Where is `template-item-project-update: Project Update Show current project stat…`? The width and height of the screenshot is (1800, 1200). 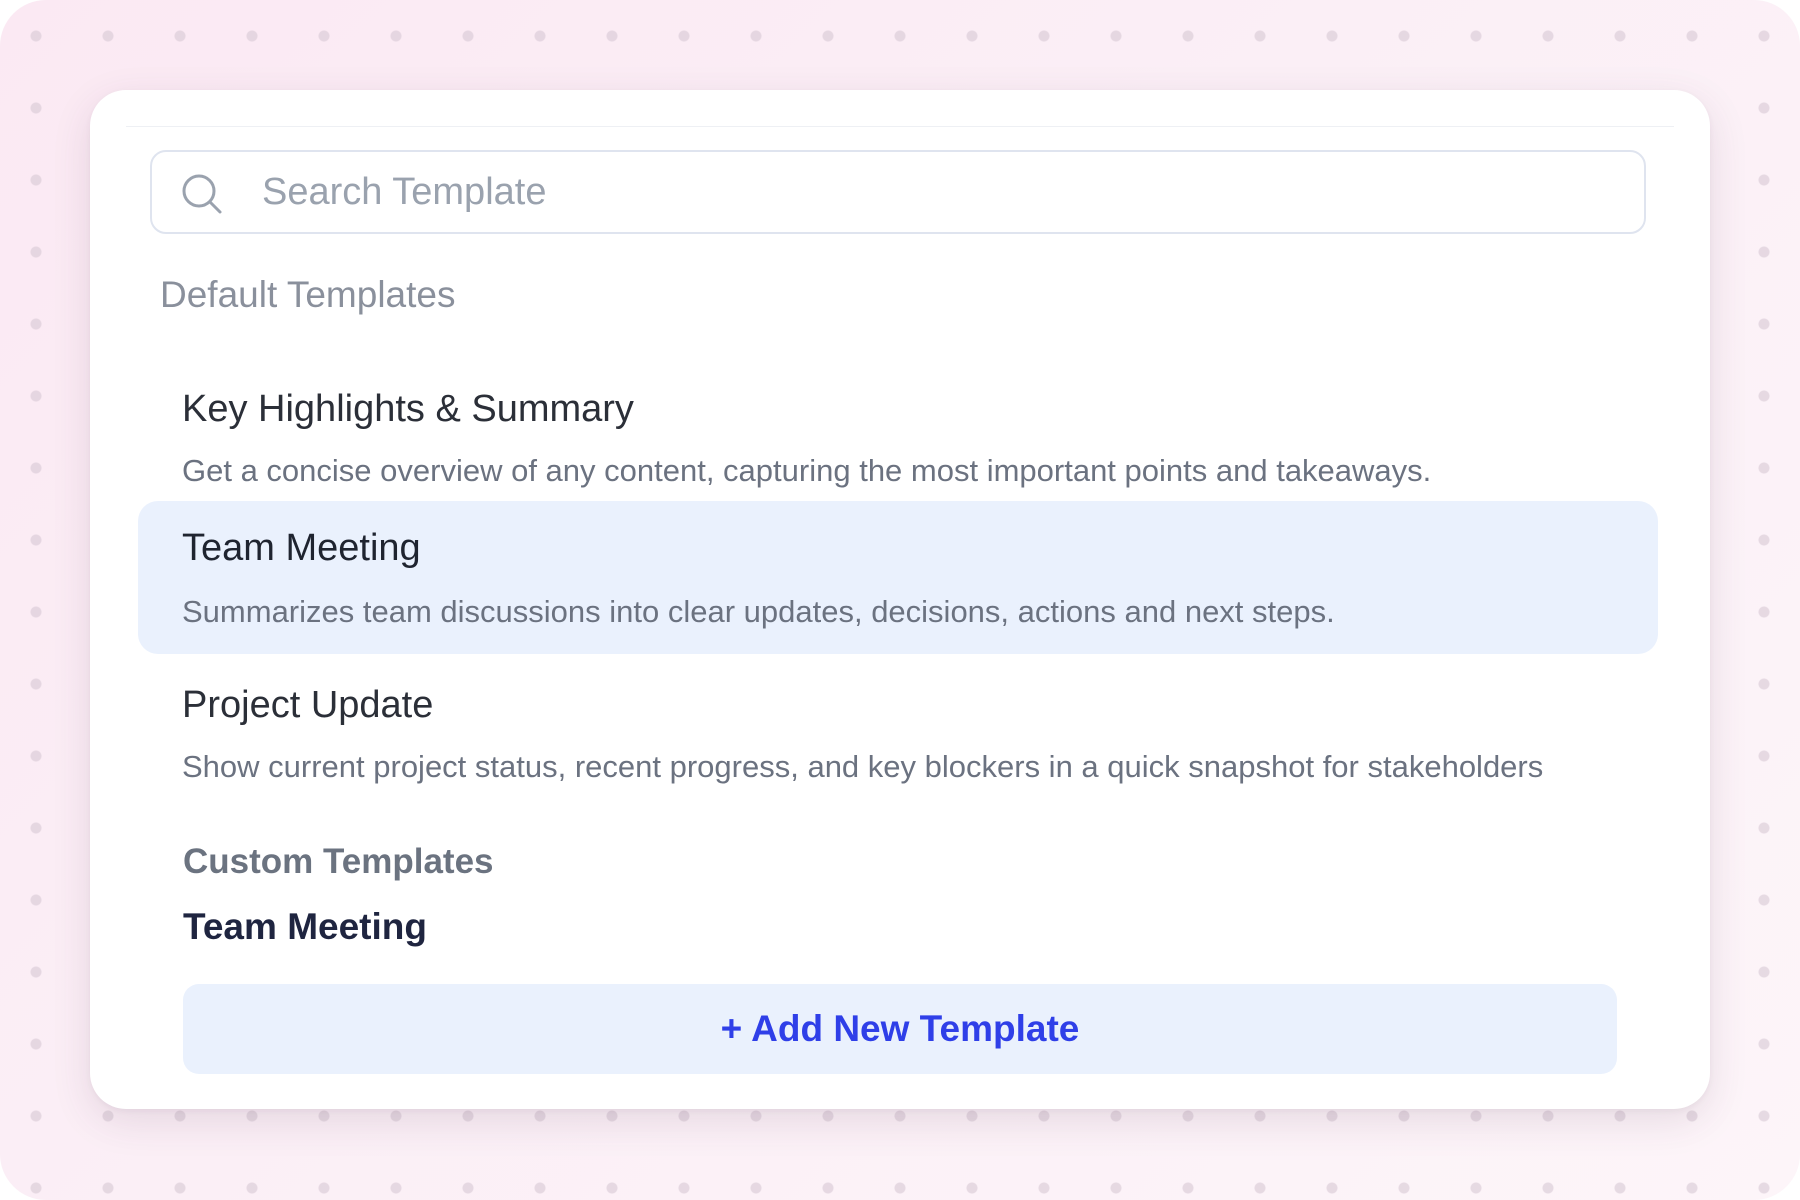 template-item-project-update: Project Update Show current project stat… is located at coordinates (898, 743).